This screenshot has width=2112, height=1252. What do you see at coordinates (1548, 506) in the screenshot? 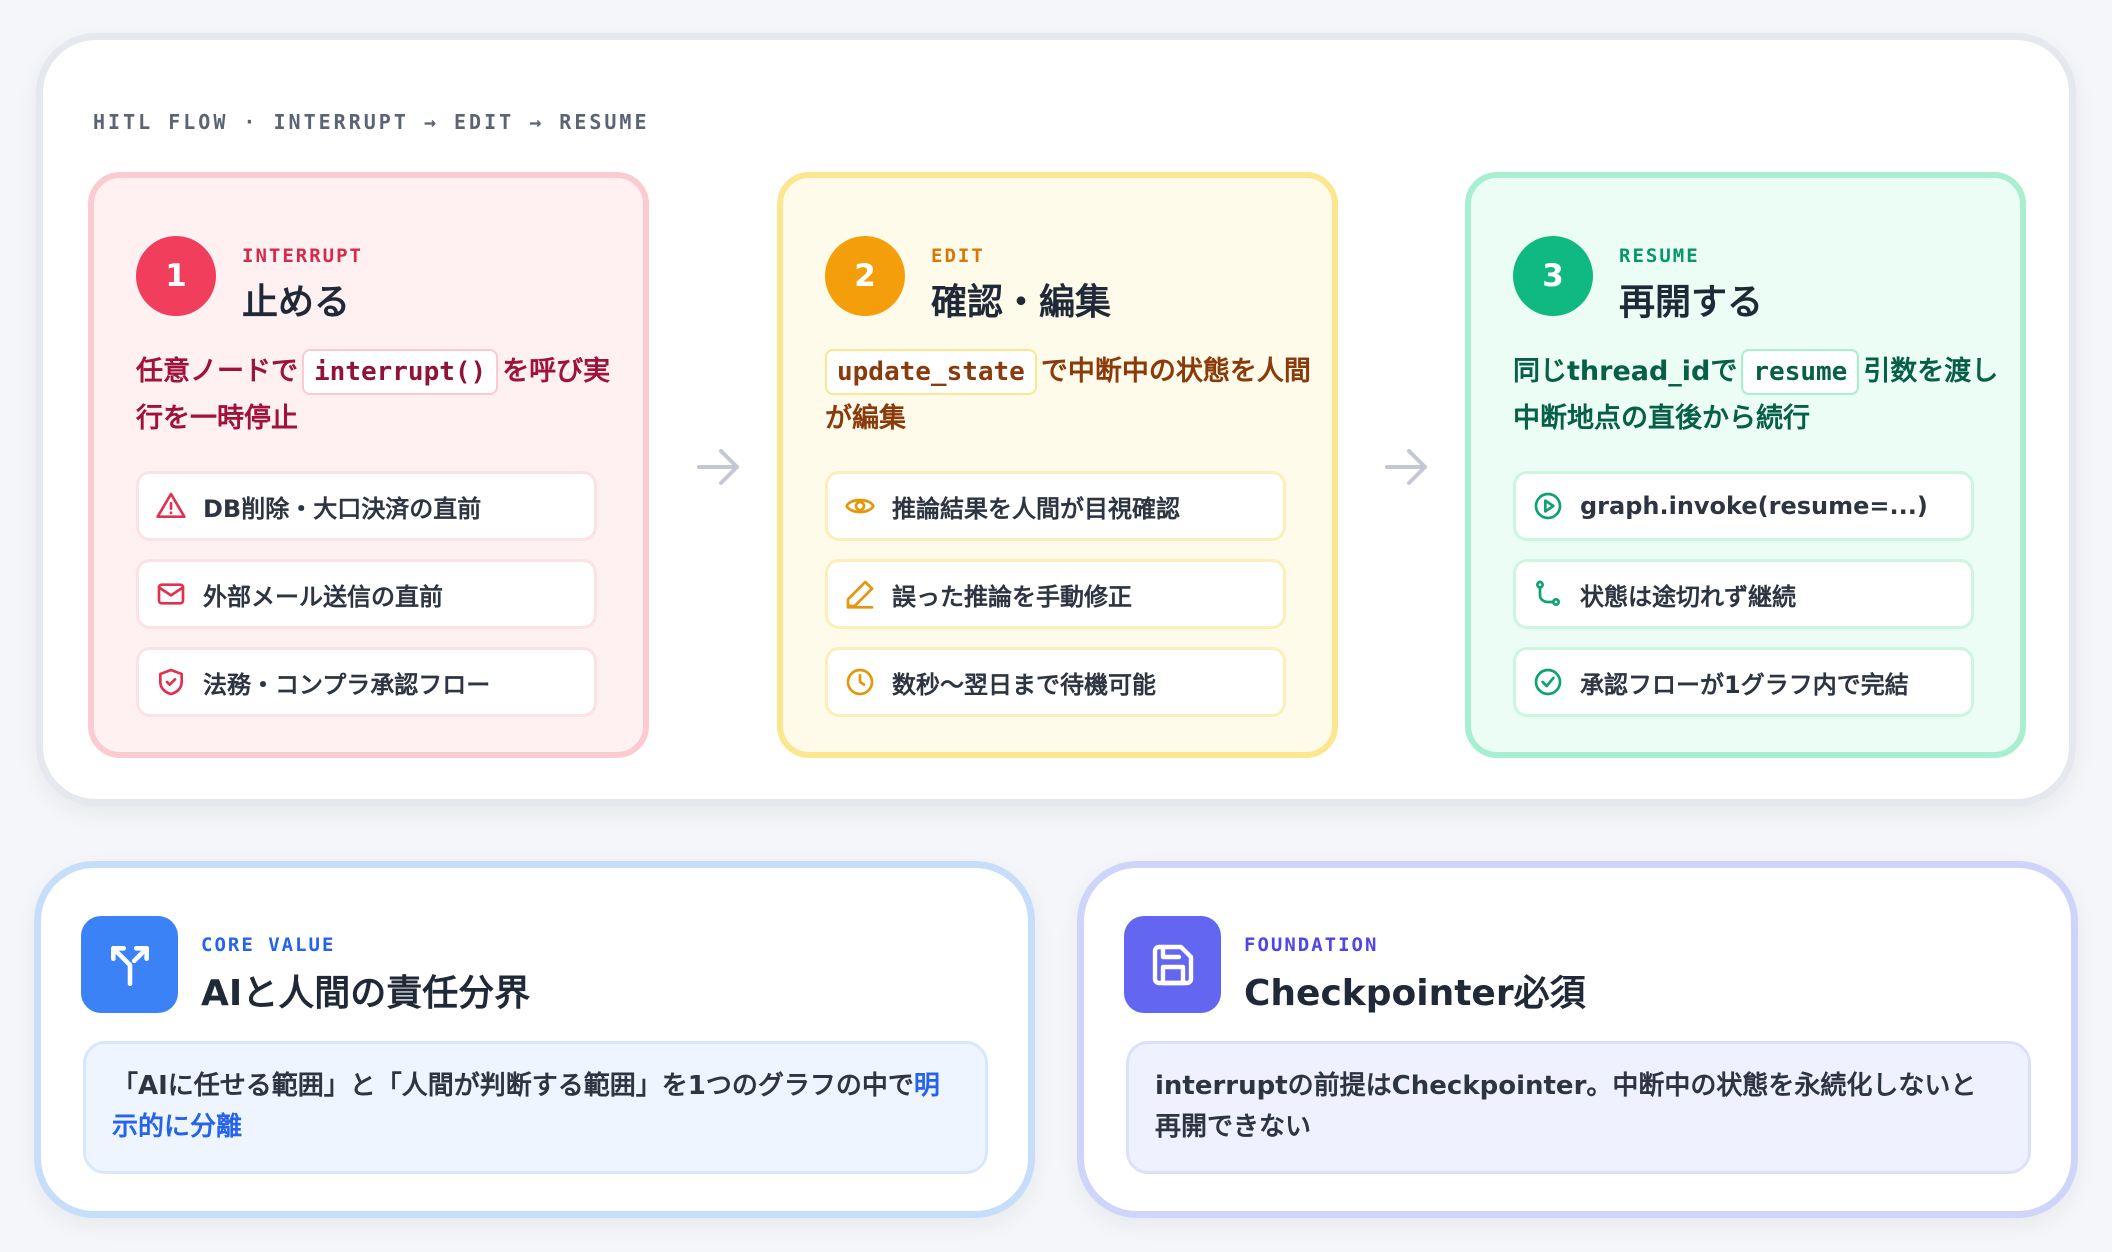
I see `play-circle-icon` at bounding box center [1548, 506].